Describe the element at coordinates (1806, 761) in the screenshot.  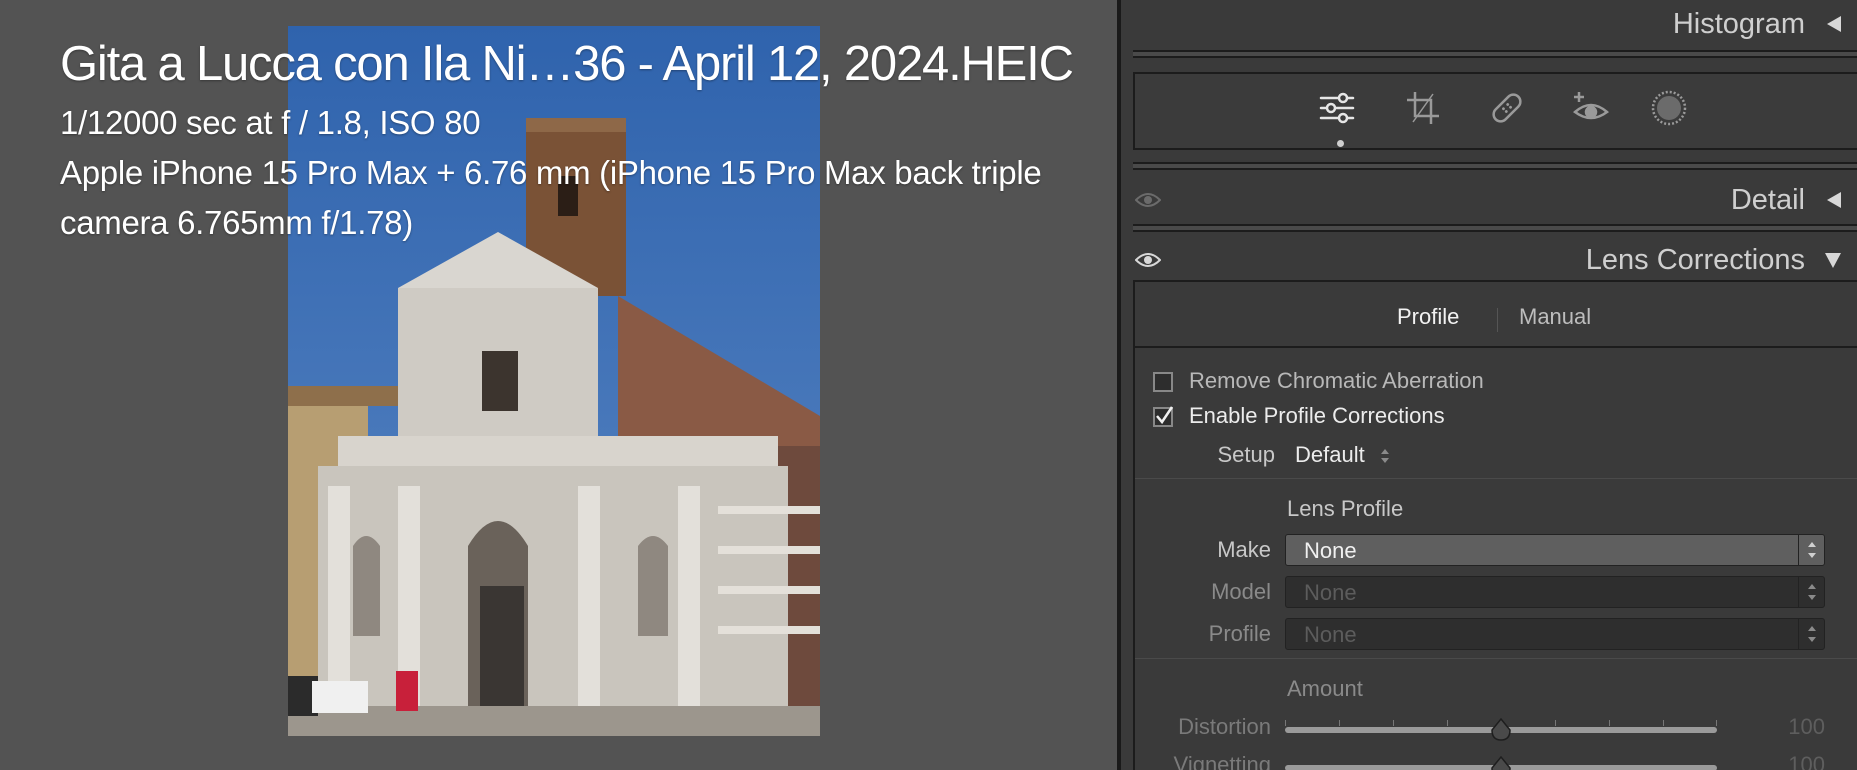
I see `vignetting-value: 100` at that location.